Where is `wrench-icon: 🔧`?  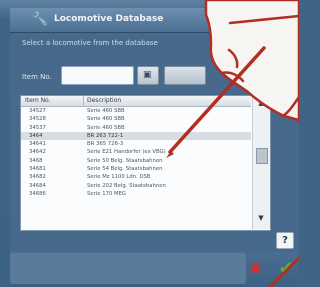
wrench-icon: 🔧 is located at coordinates (40, 19).